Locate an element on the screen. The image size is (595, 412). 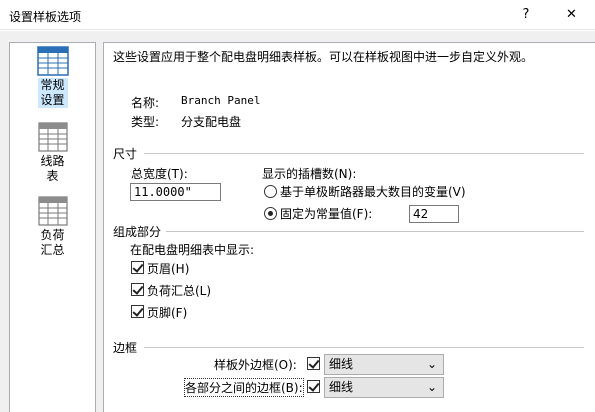
total-width-label: 总宽度(T): is located at coordinates (159, 174).